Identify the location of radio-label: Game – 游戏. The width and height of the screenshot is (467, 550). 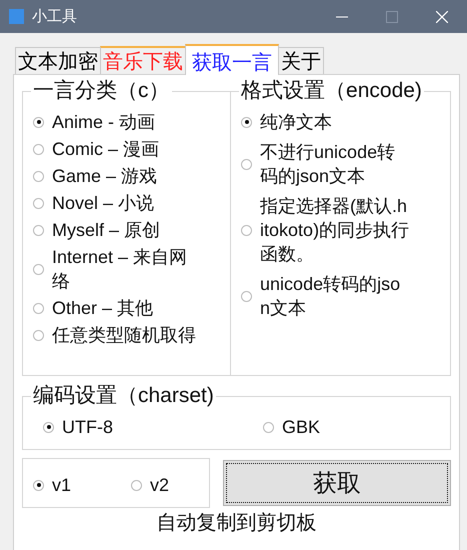
(127, 176).